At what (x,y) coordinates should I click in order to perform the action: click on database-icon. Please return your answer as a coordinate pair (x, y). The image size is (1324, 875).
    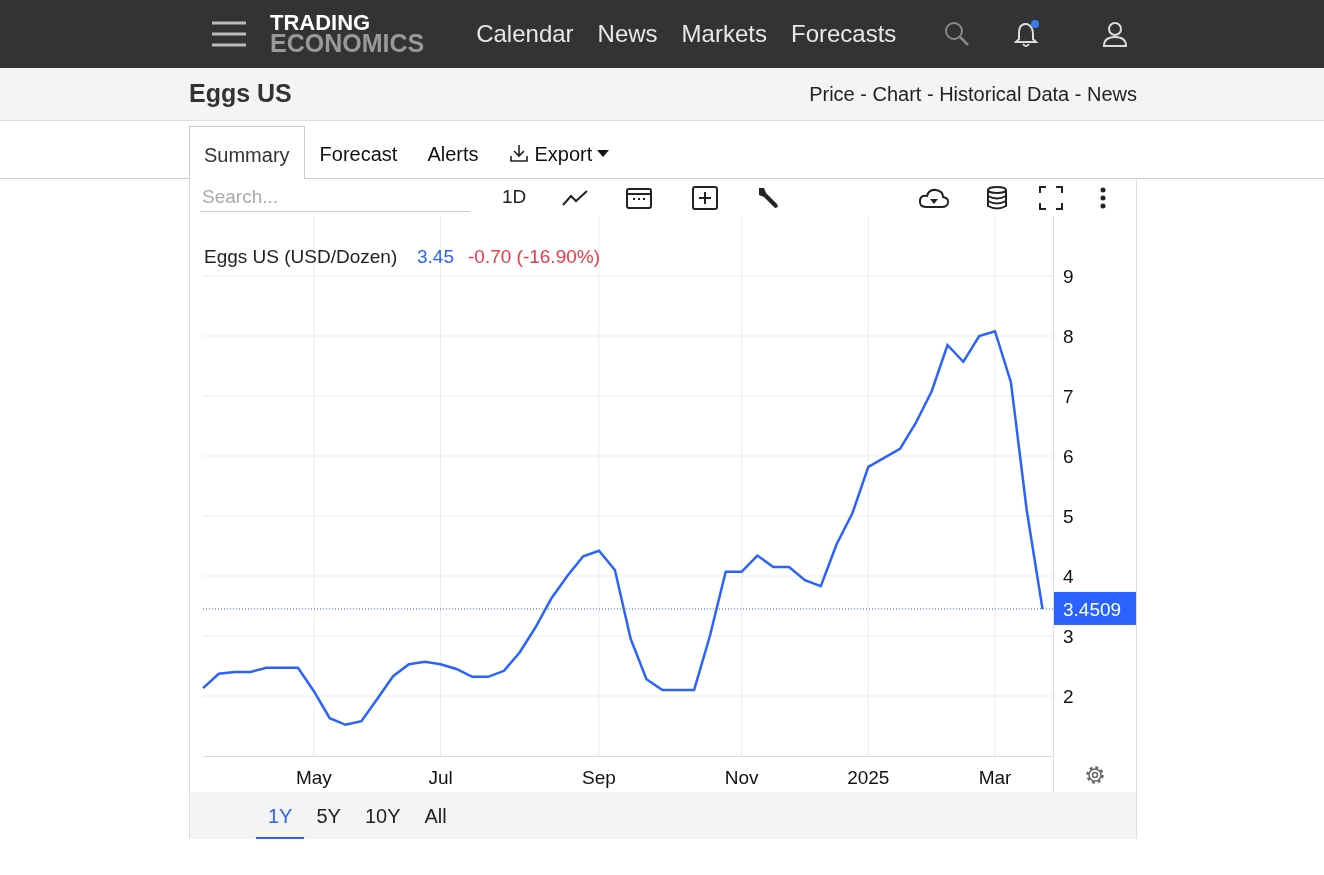
    Looking at the image, I should click on (997, 197).